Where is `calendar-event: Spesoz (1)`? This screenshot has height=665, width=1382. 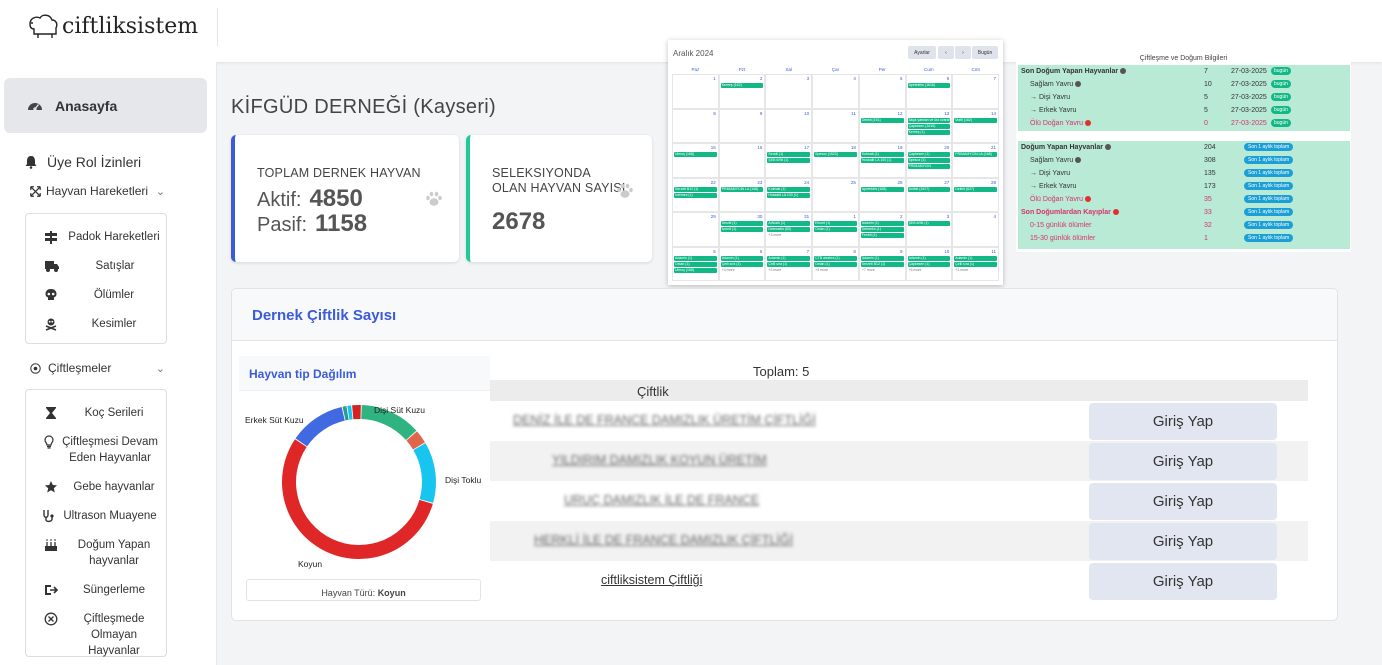 calendar-event: Spesoz (1) is located at coordinates (929, 160).